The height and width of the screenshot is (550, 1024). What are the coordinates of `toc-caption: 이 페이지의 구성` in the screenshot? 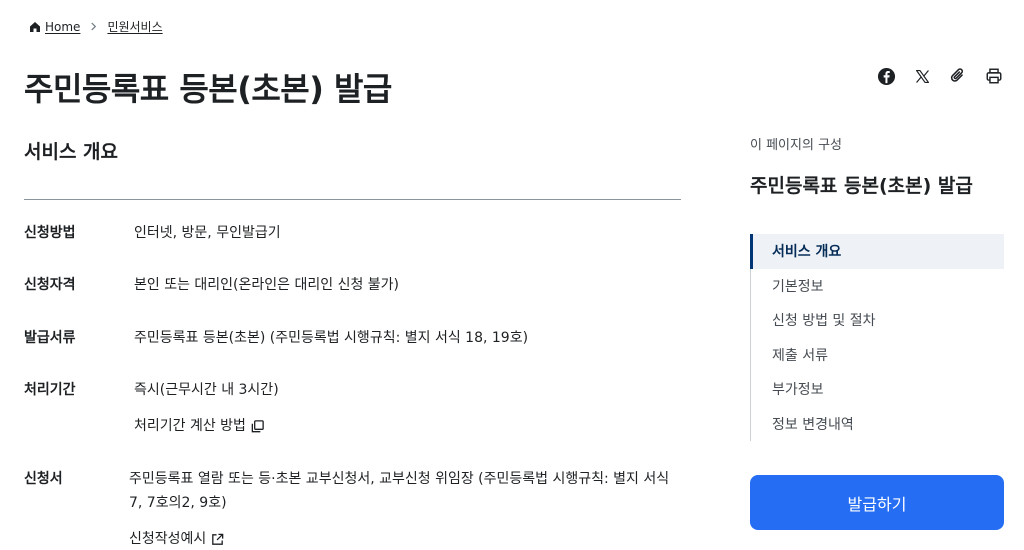 It's located at (796, 145).